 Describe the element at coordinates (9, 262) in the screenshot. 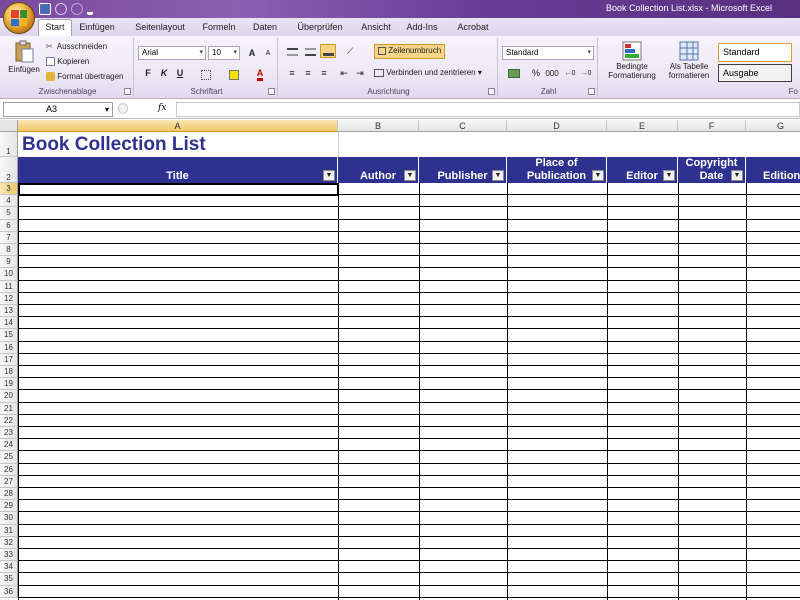

I see `row-header: 9` at that location.